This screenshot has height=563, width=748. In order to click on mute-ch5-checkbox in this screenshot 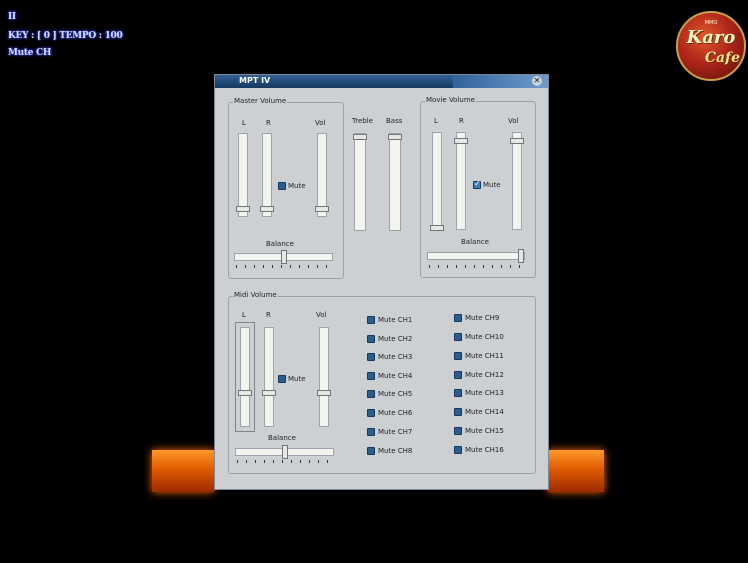, I will do `click(371, 394)`.